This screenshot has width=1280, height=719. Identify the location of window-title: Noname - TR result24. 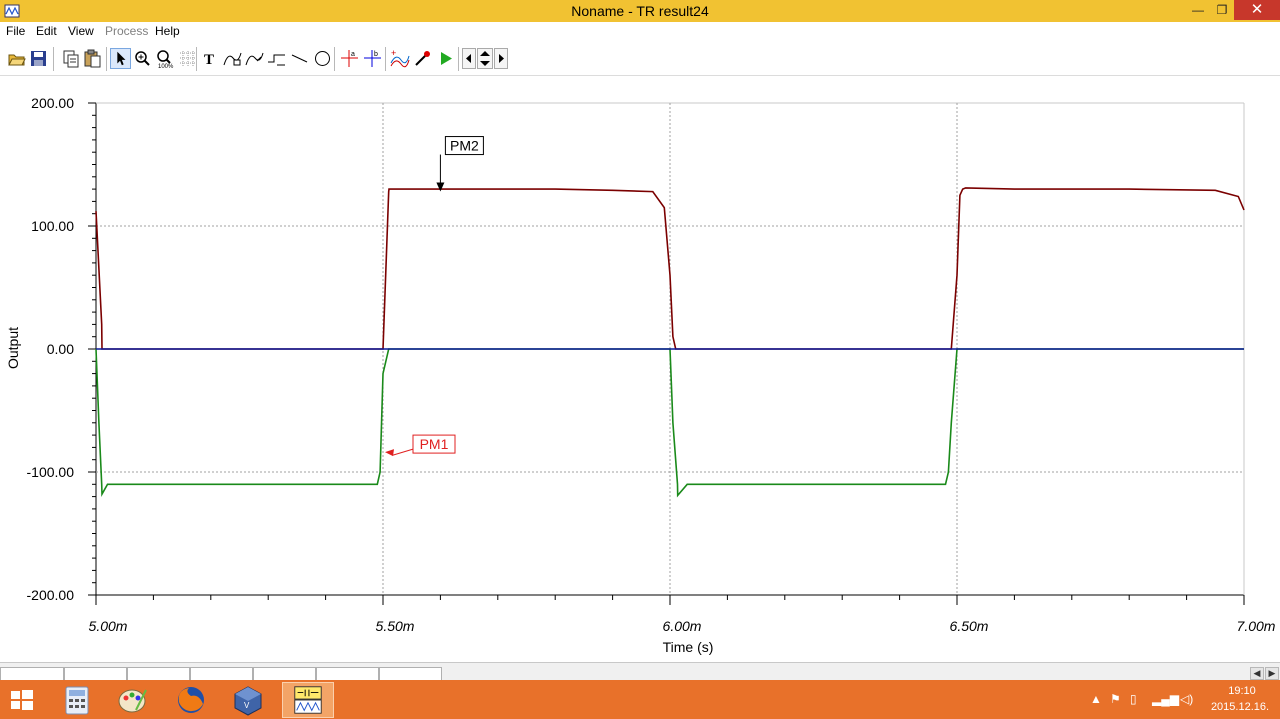
(640, 11).